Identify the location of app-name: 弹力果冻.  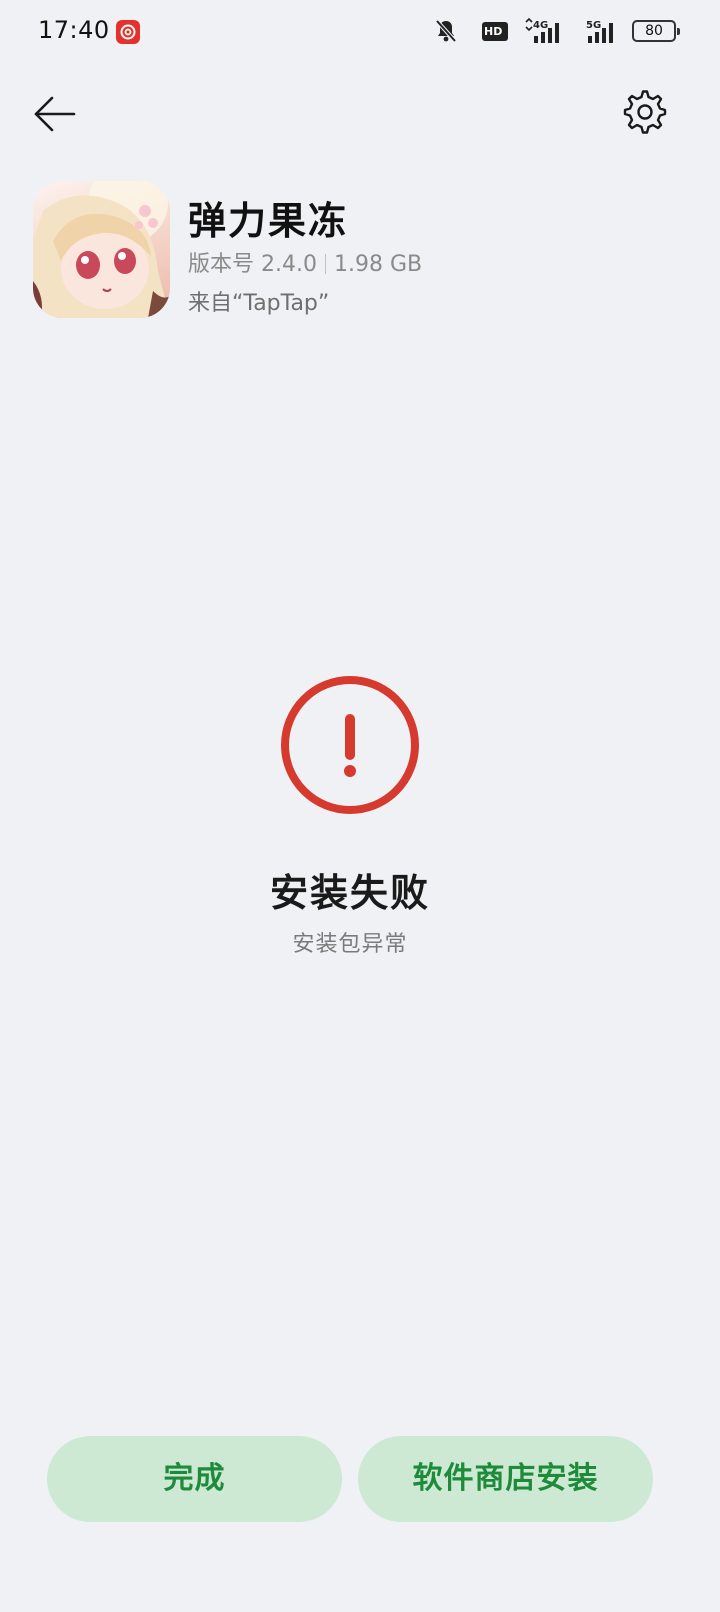
(268, 221).